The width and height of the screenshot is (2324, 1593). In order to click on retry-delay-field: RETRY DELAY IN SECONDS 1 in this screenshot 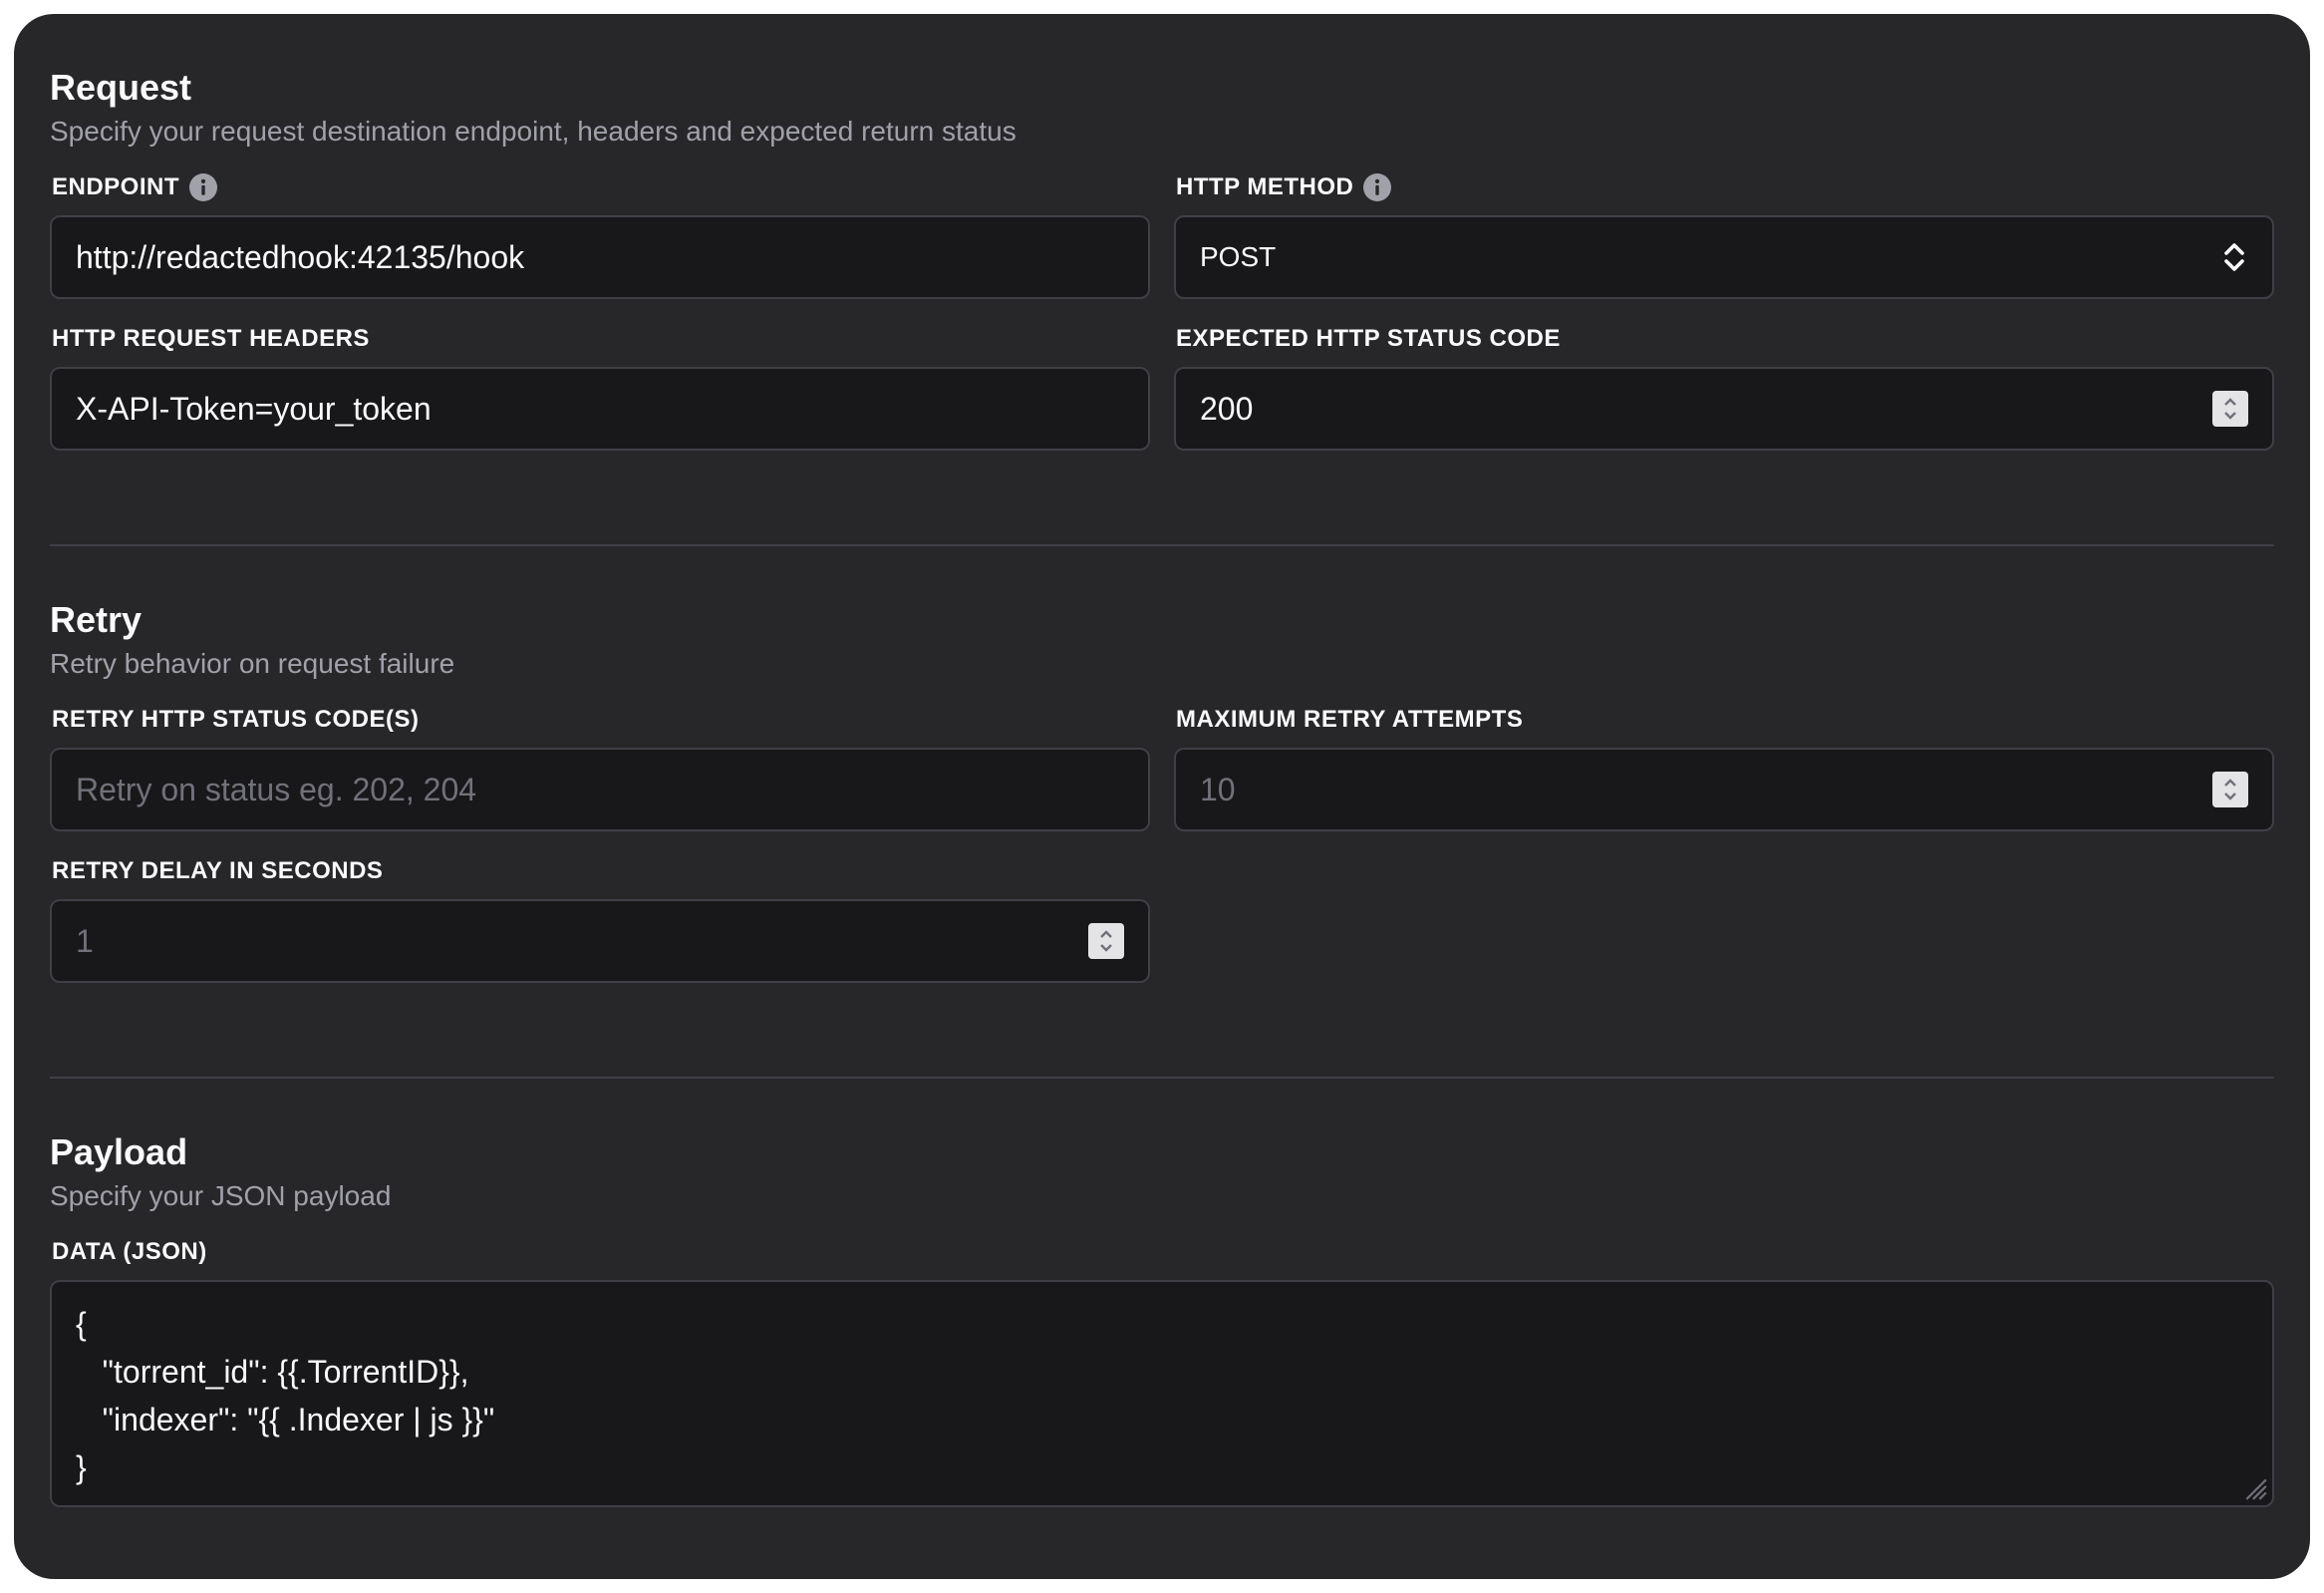, I will do `click(600, 918)`.